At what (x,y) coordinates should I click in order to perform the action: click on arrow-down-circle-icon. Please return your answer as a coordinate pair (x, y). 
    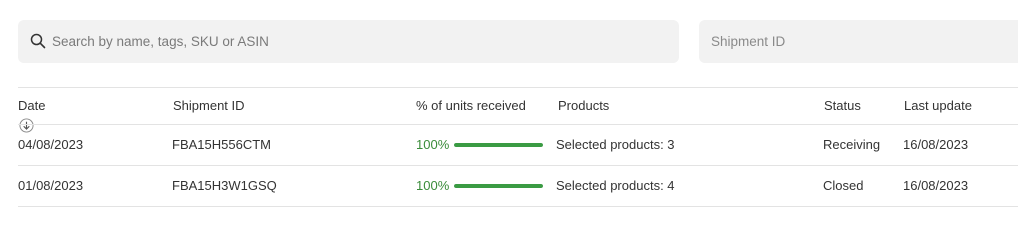
    Looking at the image, I should click on (26, 125).